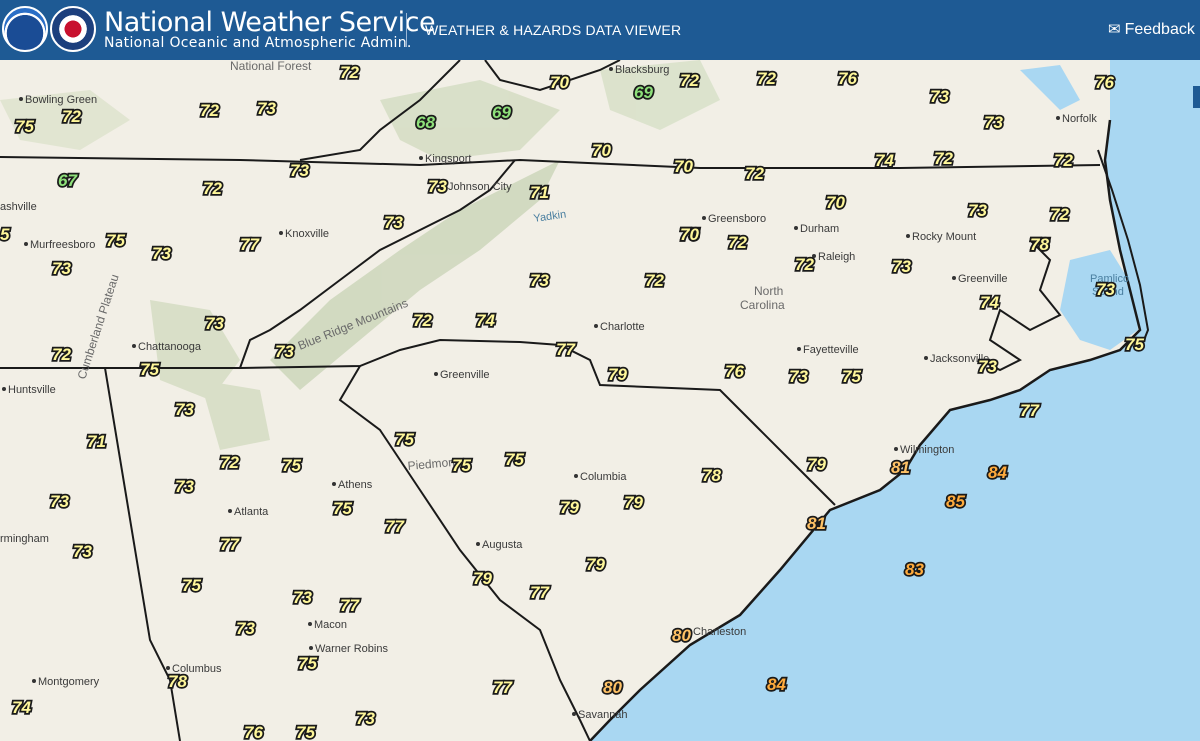  What do you see at coordinates (425, 122) in the screenshot?
I see `temperature-marker: 68` at bounding box center [425, 122].